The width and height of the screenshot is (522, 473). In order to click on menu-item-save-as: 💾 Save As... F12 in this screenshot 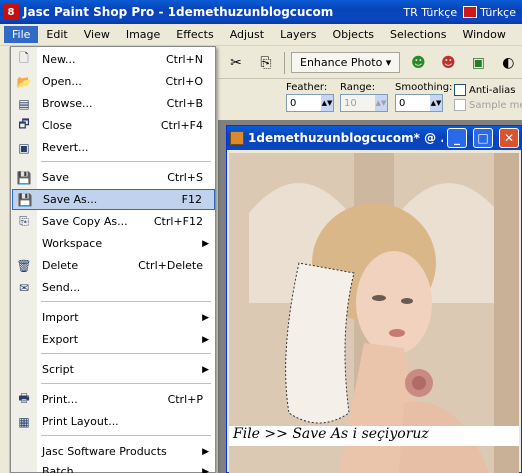, I will do `click(113, 199)`.